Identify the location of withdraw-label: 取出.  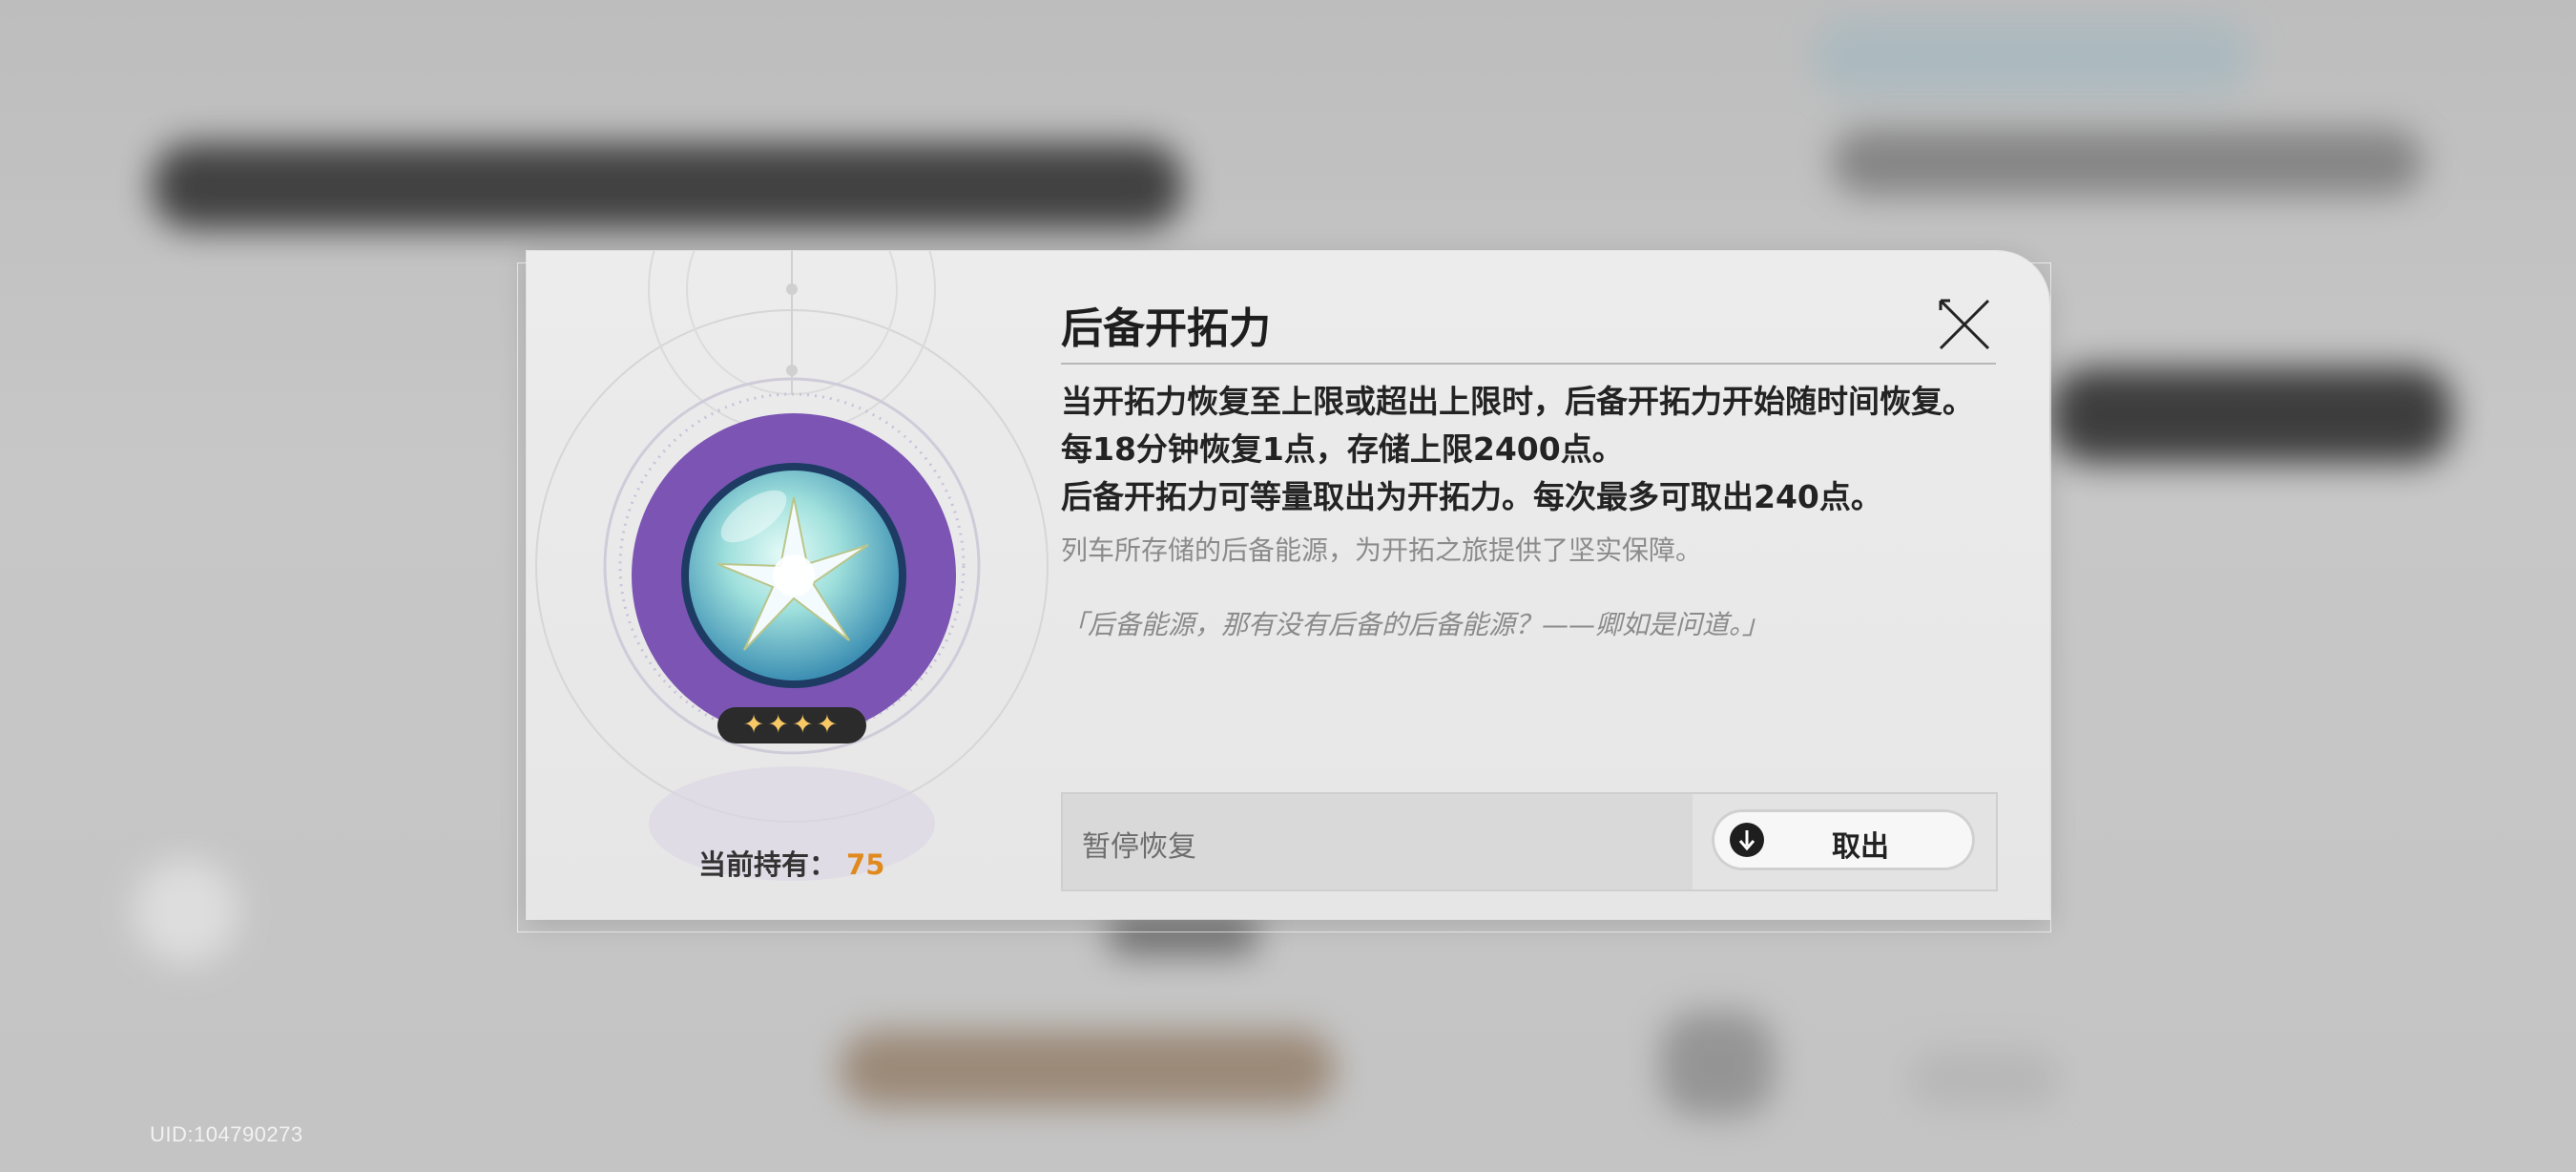
(1860, 847).